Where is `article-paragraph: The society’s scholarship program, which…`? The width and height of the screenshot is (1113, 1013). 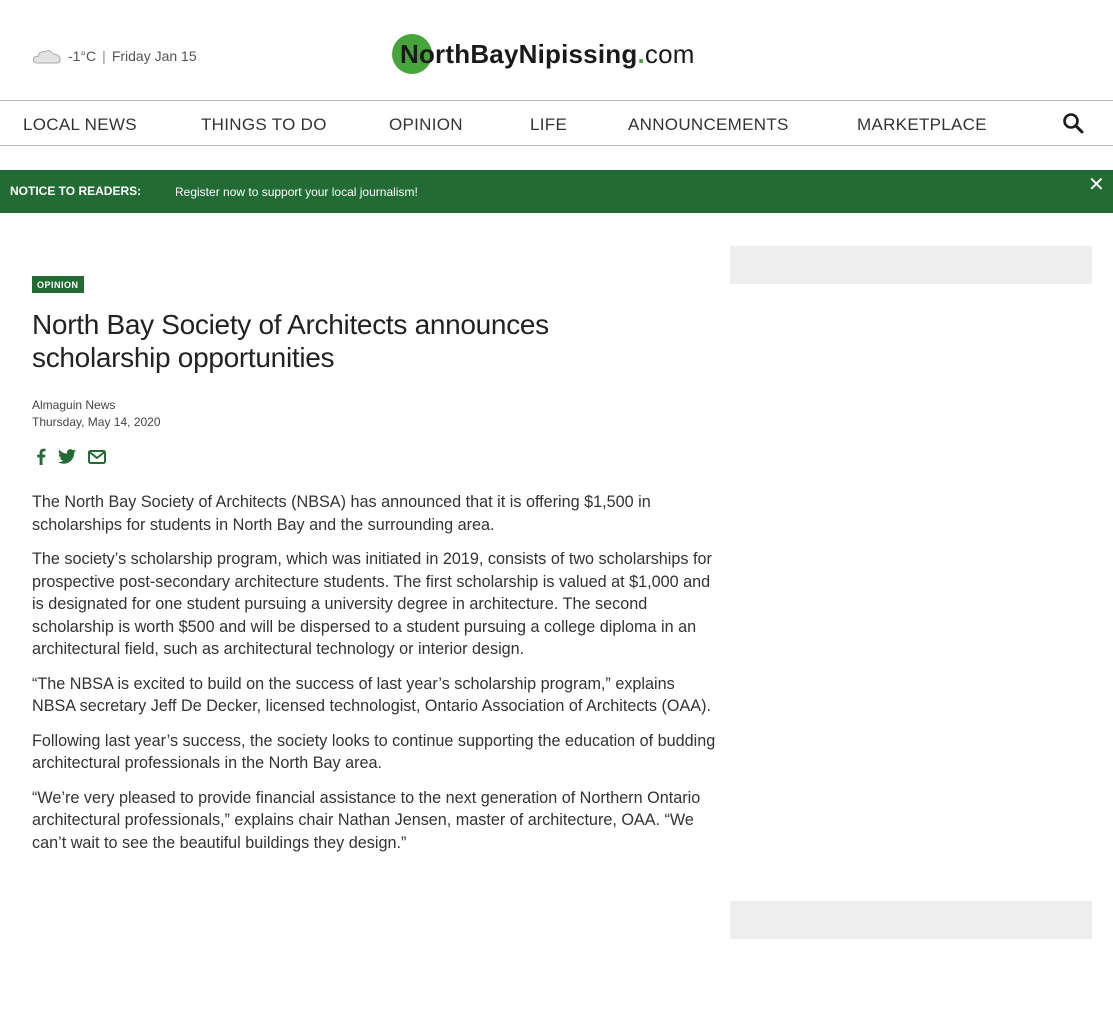 article-paragraph: The society’s scholarship program, which… is located at coordinates (372, 604).